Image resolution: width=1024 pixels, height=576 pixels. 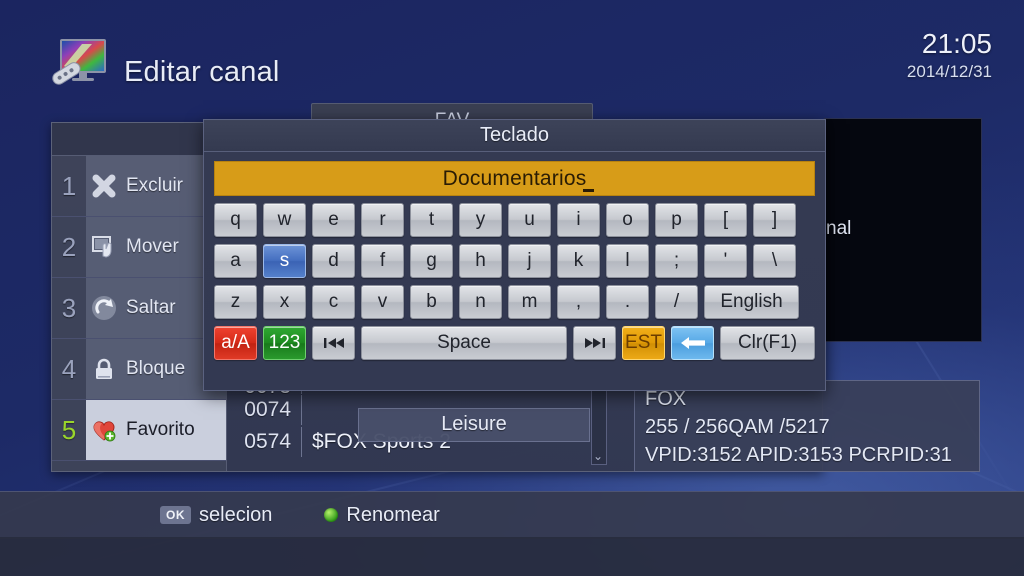 What do you see at coordinates (725, 220) in the screenshot?
I see `key-bracket-left: [` at bounding box center [725, 220].